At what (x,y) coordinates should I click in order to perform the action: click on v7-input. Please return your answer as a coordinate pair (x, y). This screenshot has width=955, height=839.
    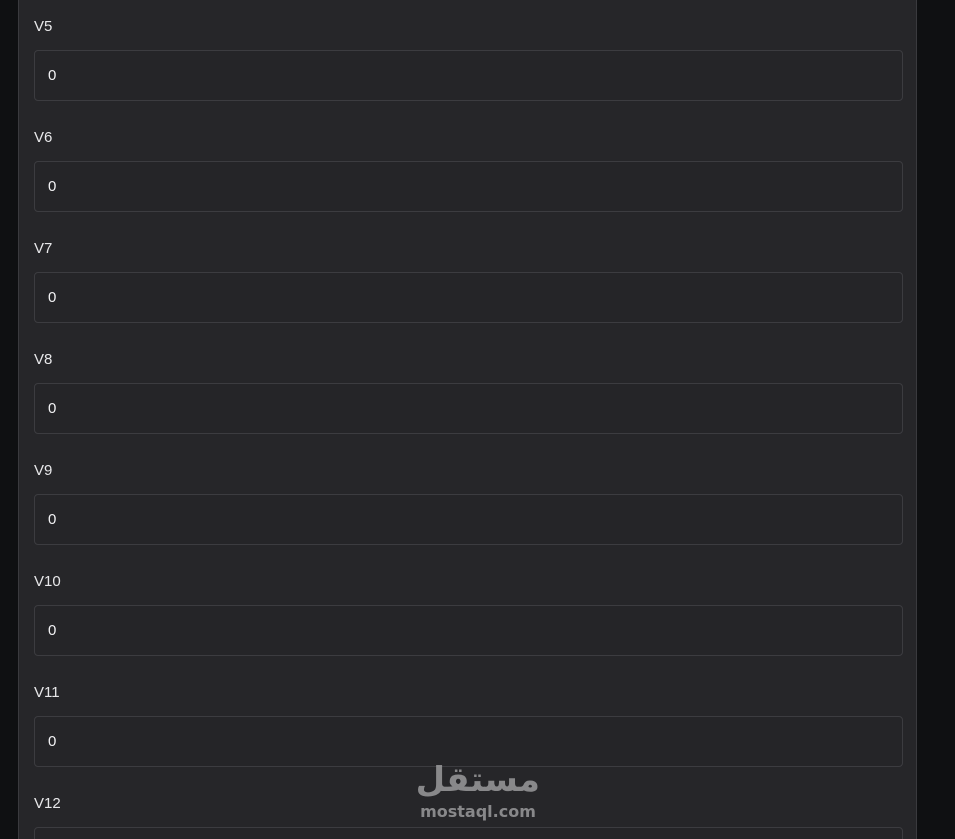
    Looking at the image, I should click on (468, 297).